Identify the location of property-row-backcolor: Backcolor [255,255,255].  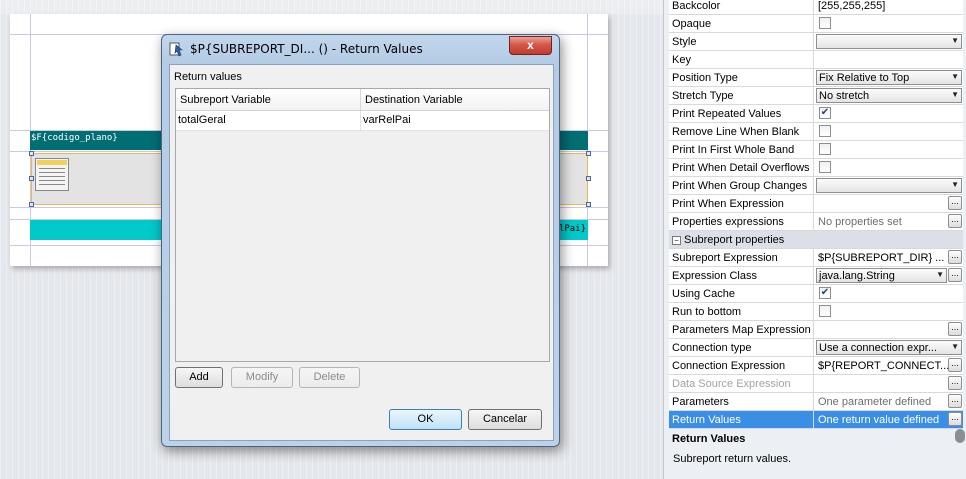
(816, 7).